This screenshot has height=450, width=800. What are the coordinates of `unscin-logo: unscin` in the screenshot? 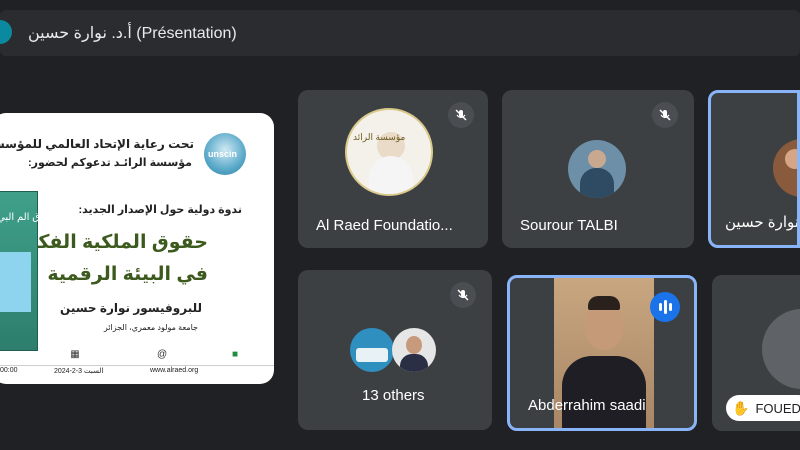 It's located at (225, 154).